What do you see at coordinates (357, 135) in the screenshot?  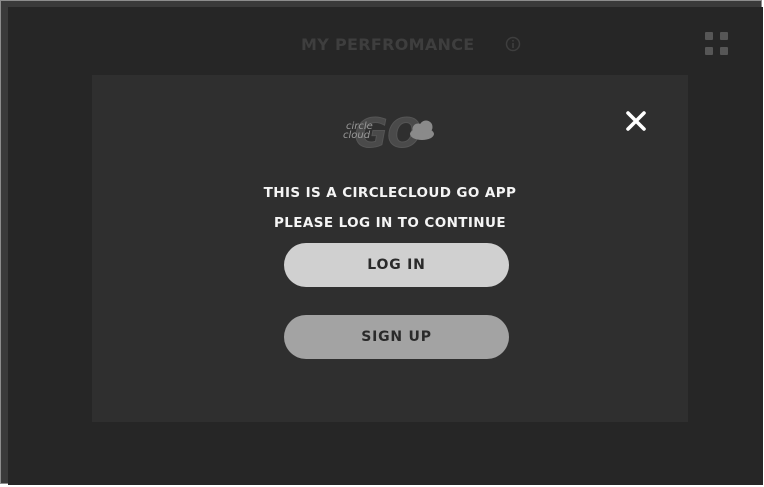 I see `logo-text-line2: cloud` at bounding box center [357, 135].